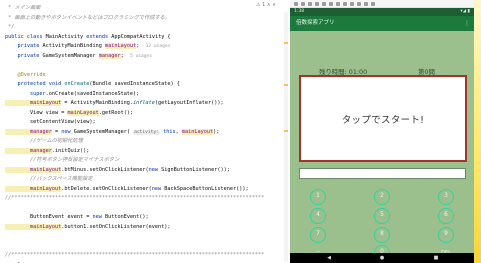 The width and height of the screenshot is (481, 263). What do you see at coordinates (318, 235) in the screenshot?
I see `key-7: 7` at bounding box center [318, 235].